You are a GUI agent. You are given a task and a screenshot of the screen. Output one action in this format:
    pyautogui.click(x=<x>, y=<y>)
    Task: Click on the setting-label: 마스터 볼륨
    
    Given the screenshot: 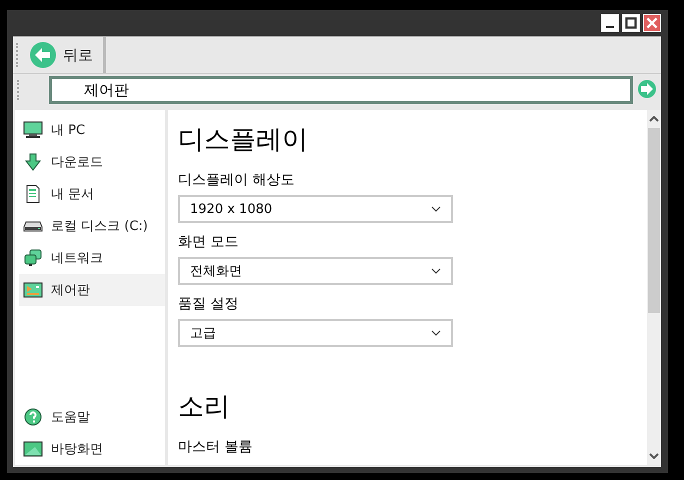 What is the action you would take?
    pyautogui.click(x=216, y=447)
    